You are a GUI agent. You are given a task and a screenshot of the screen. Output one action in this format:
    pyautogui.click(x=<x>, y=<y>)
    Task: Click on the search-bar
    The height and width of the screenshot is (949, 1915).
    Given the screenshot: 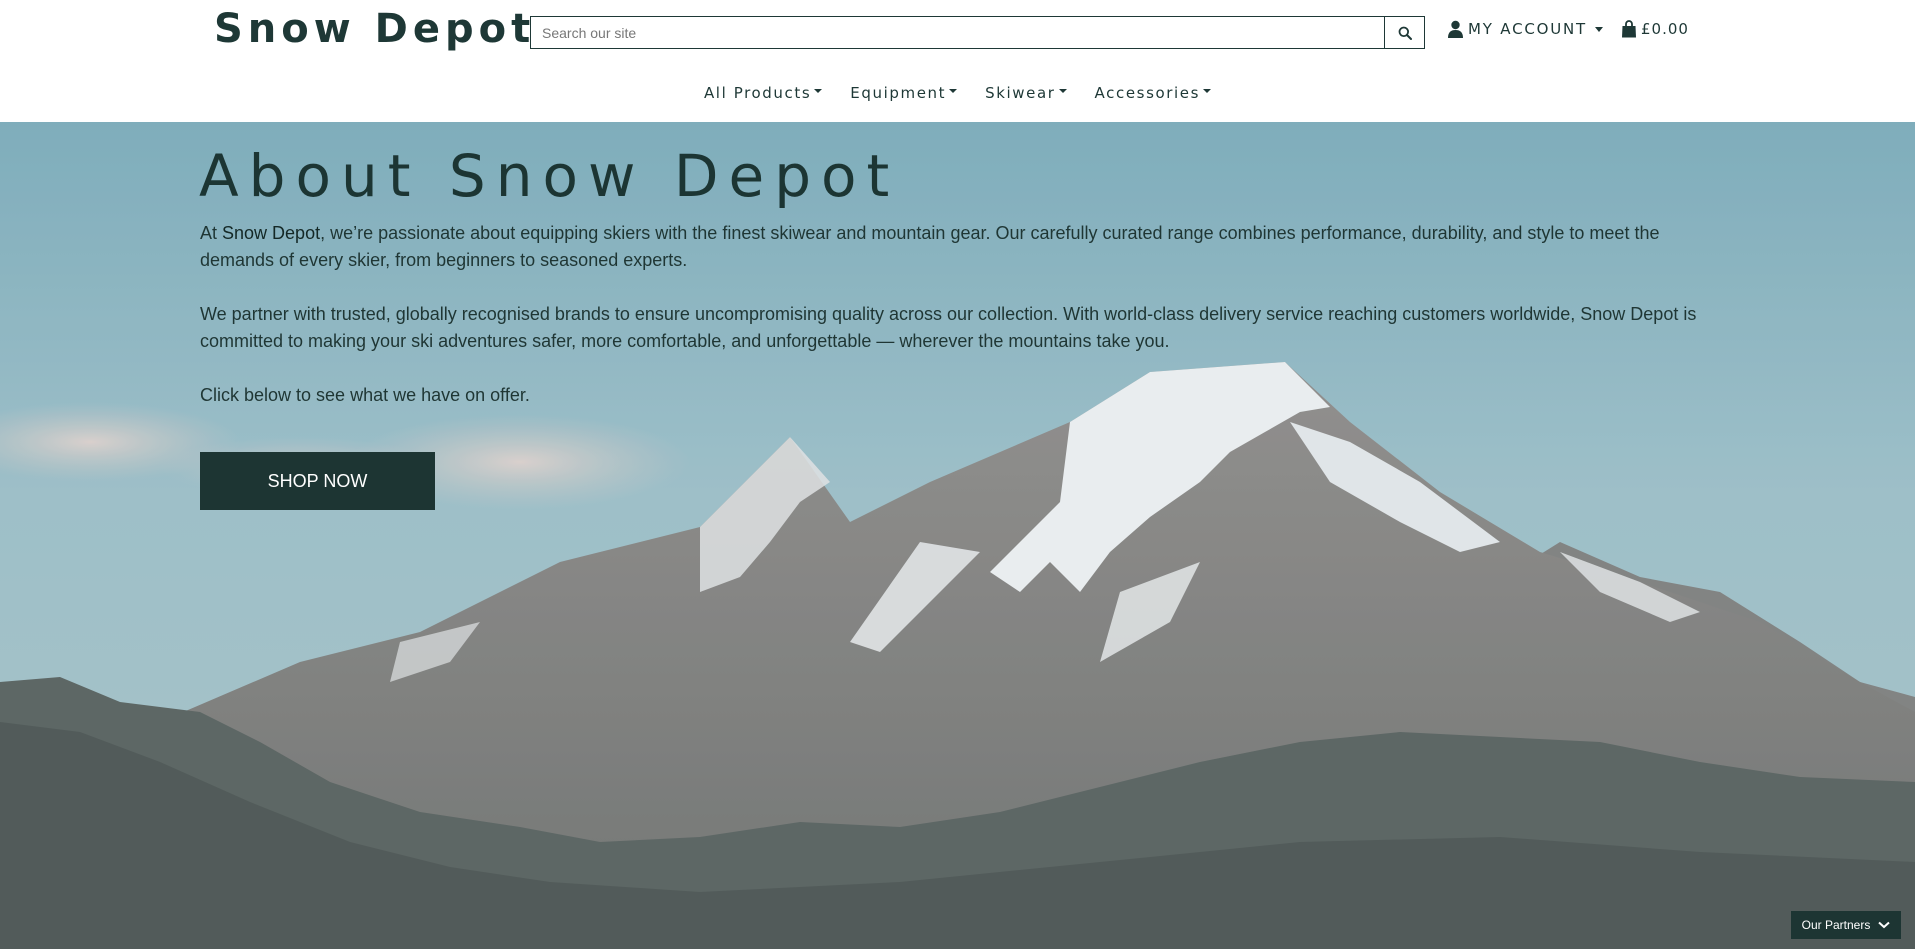 What is the action you would take?
    pyautogui.click(x=977, y=32)
    